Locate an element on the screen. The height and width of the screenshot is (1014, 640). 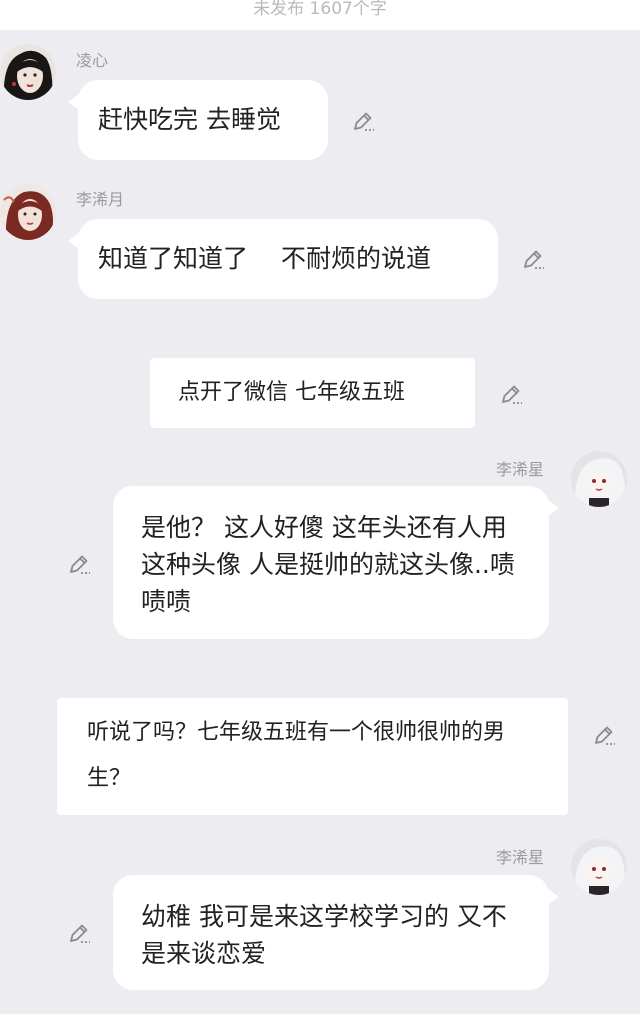
top-status-bar: 未发布 1607个字 is located at coordinates (320, 15).